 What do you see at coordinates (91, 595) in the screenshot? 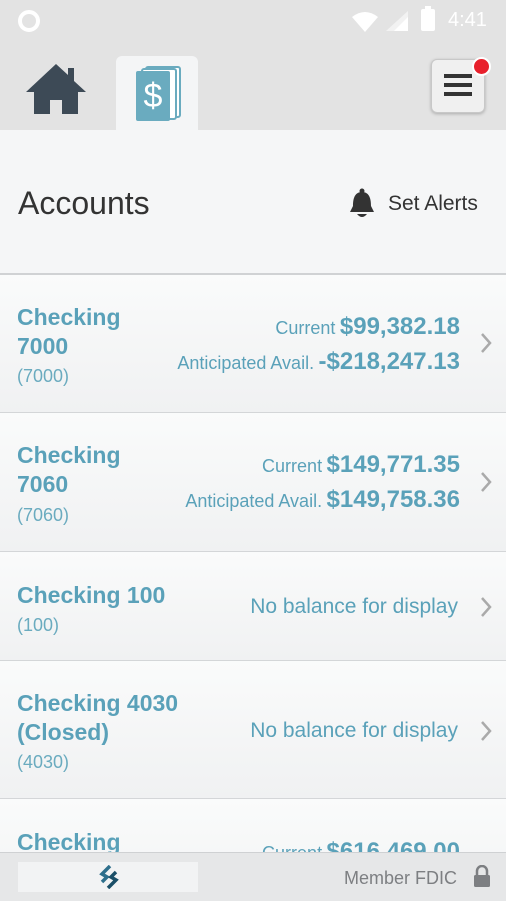
I see `account-name: Checking 100` at bounding box center [91, 595].